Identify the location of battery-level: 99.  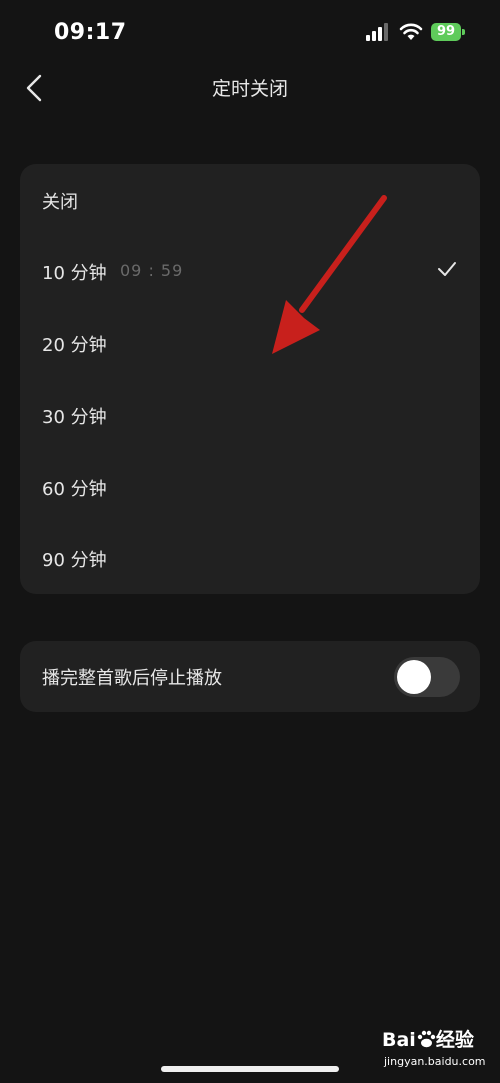
(446, 31).